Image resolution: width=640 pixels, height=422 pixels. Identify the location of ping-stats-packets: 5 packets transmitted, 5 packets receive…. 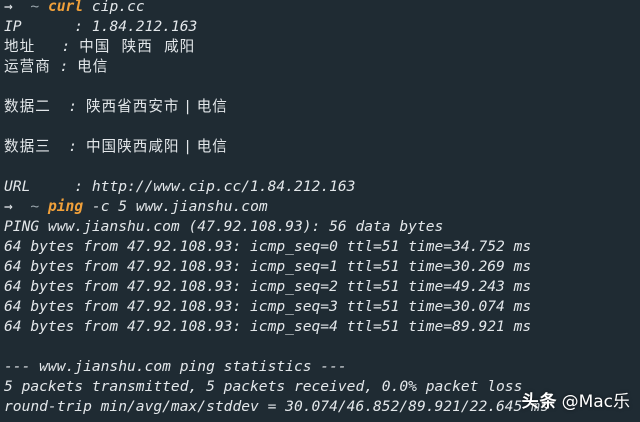
(263, 386).